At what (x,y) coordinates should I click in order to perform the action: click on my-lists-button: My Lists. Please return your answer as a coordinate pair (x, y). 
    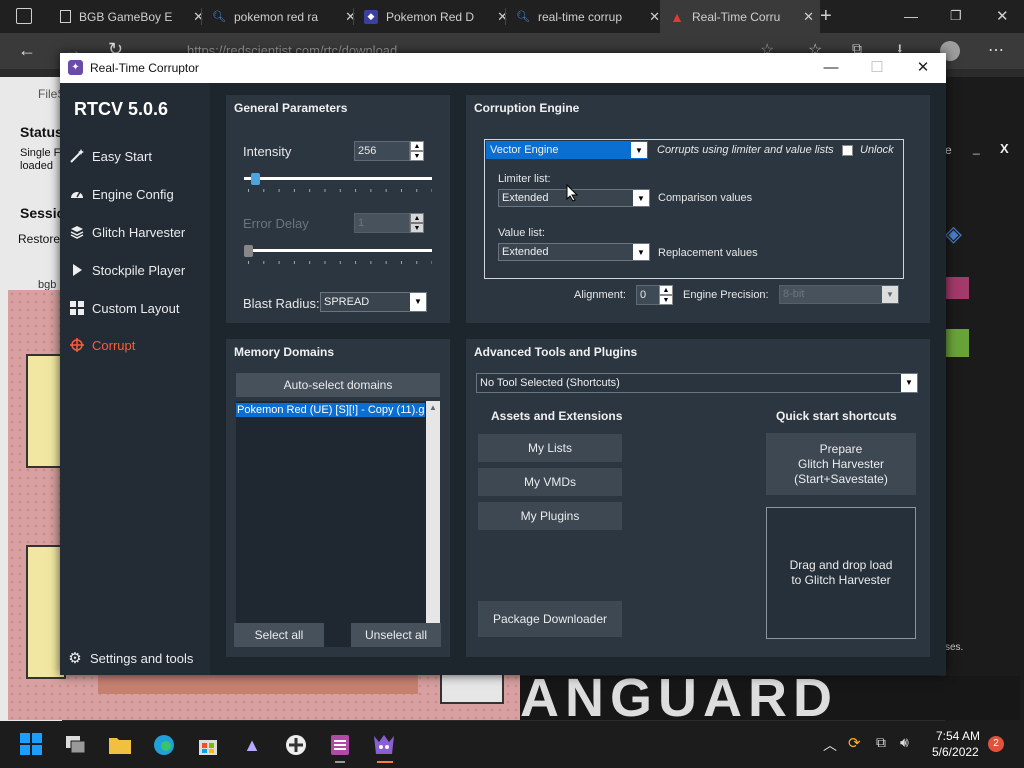
    Looking at the image, I should click on (550, 448).